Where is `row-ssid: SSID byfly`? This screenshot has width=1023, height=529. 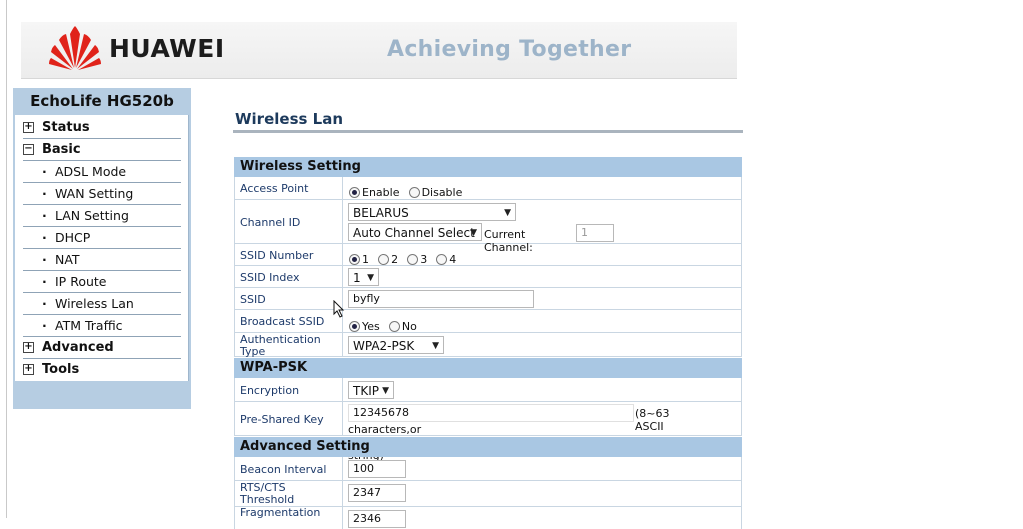
row-ssid: SSID byfly is located at coordinates (488, 299).